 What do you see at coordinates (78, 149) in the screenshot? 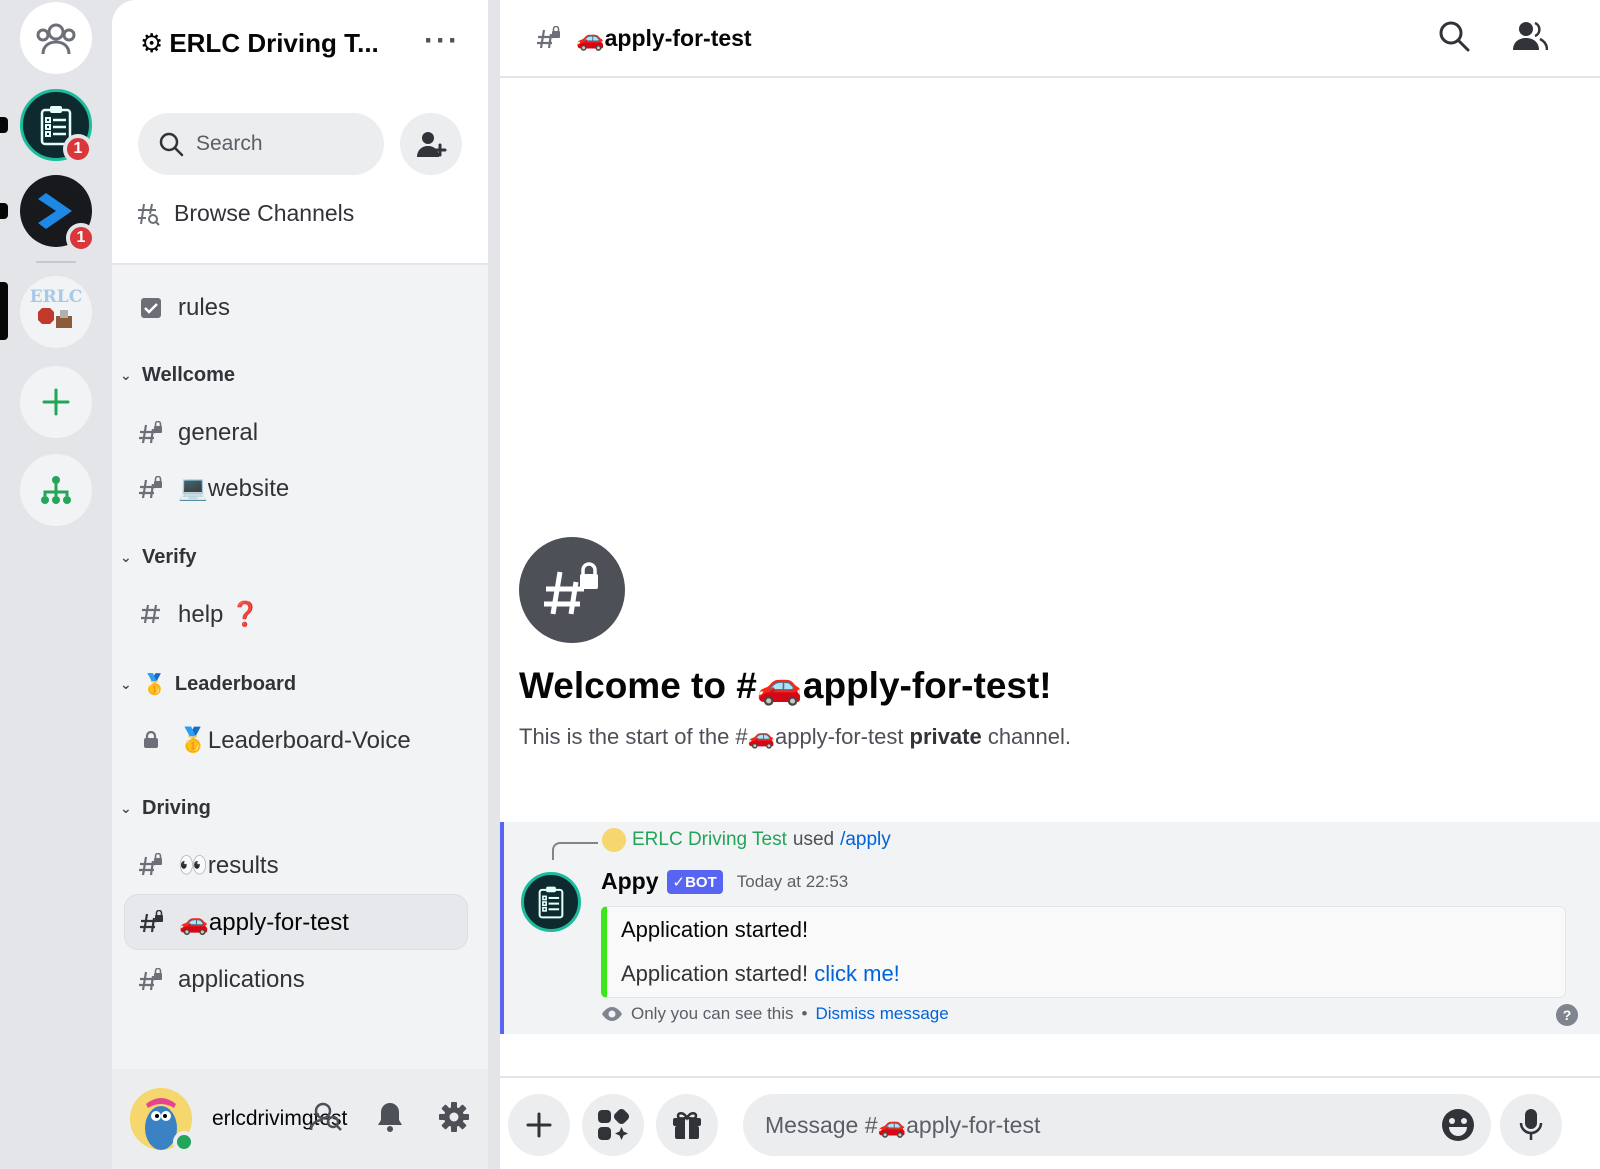
I see `notification-badge: 1` at bounding box center [78, 149].